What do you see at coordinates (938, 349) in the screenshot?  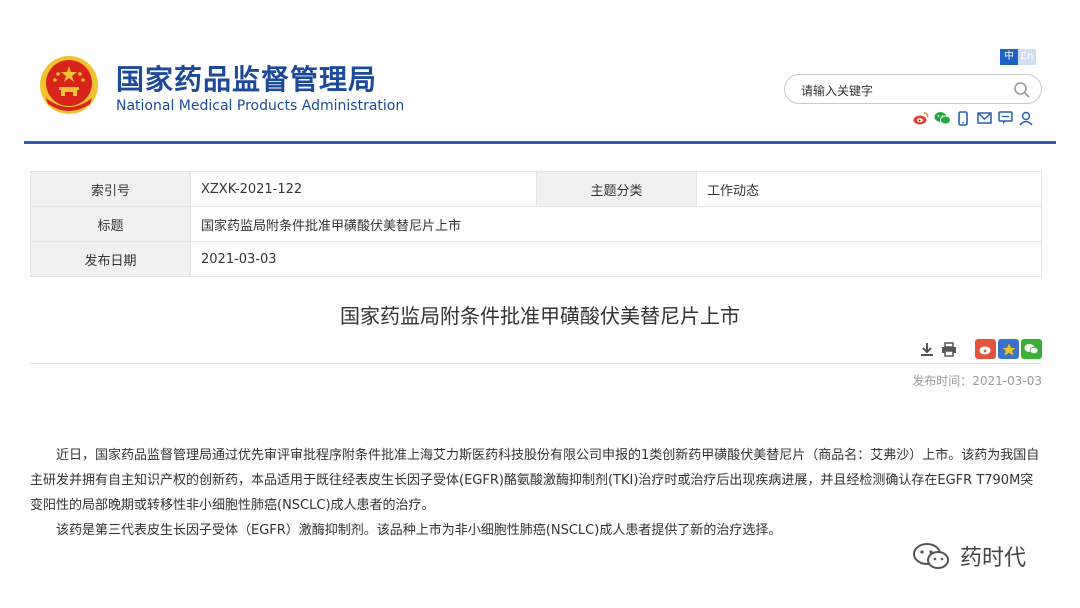 I see `article-tools` at bounding box center [938, 349].